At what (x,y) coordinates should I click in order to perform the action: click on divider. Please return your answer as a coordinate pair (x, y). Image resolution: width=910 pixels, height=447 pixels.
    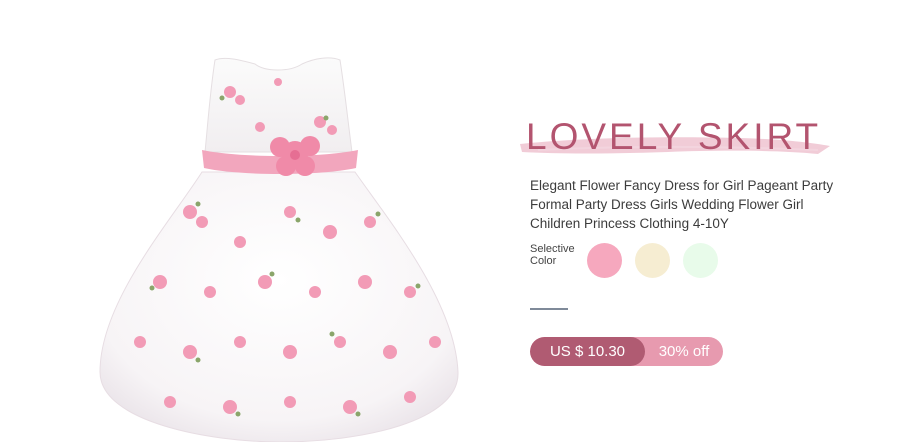
    Looking at the image, I should click on (549, 309).